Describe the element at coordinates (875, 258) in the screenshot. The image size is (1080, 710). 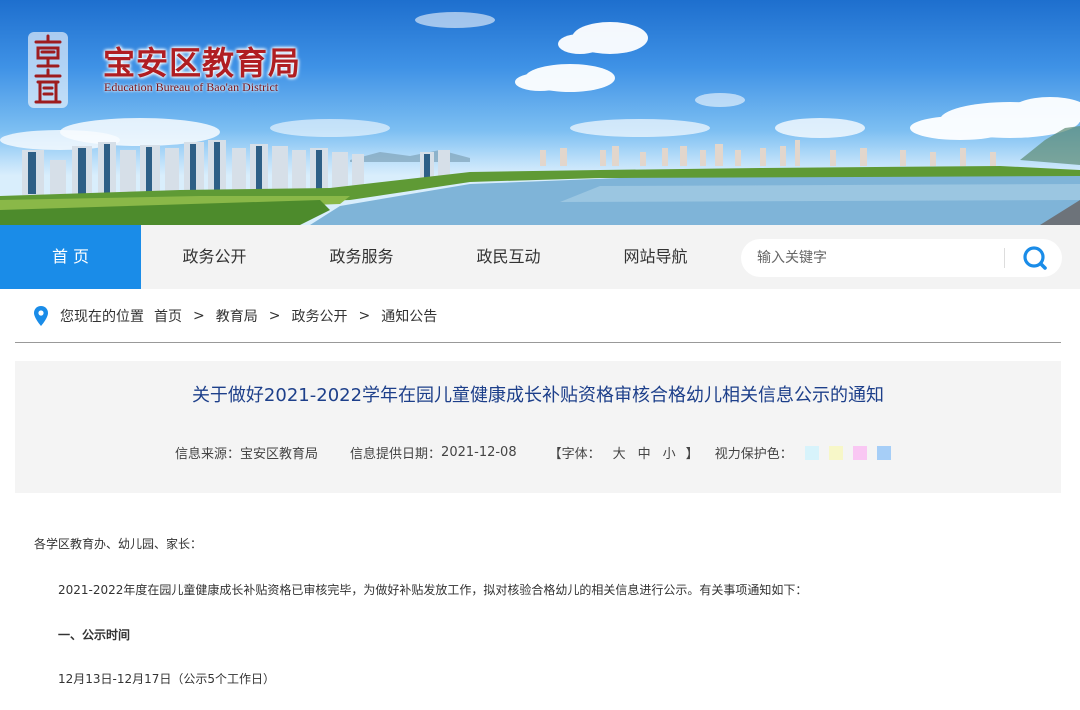
I see `search-input` at that location.